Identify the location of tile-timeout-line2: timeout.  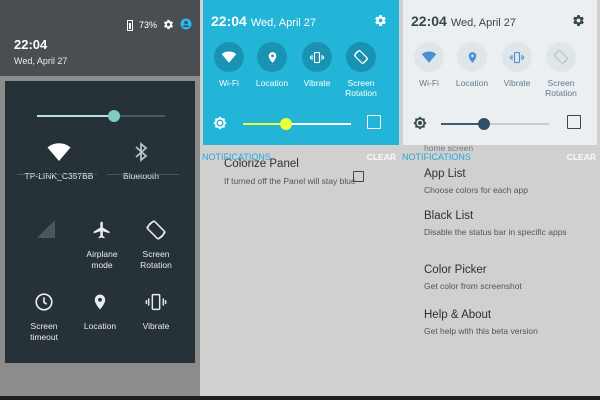
(44, 337).